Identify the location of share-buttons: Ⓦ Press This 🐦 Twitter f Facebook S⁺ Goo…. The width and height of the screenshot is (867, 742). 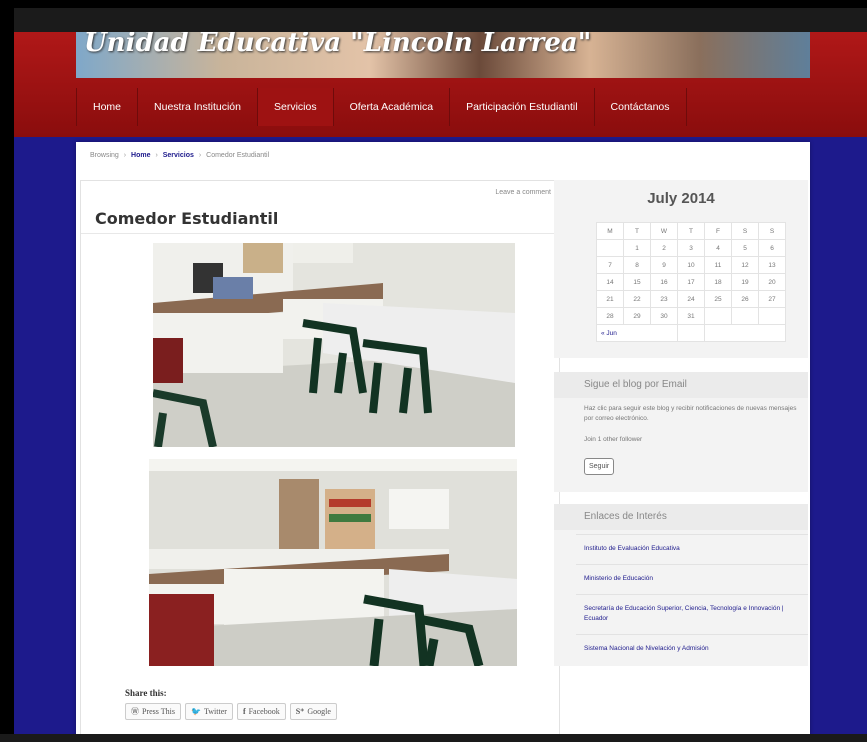
(231, 711).